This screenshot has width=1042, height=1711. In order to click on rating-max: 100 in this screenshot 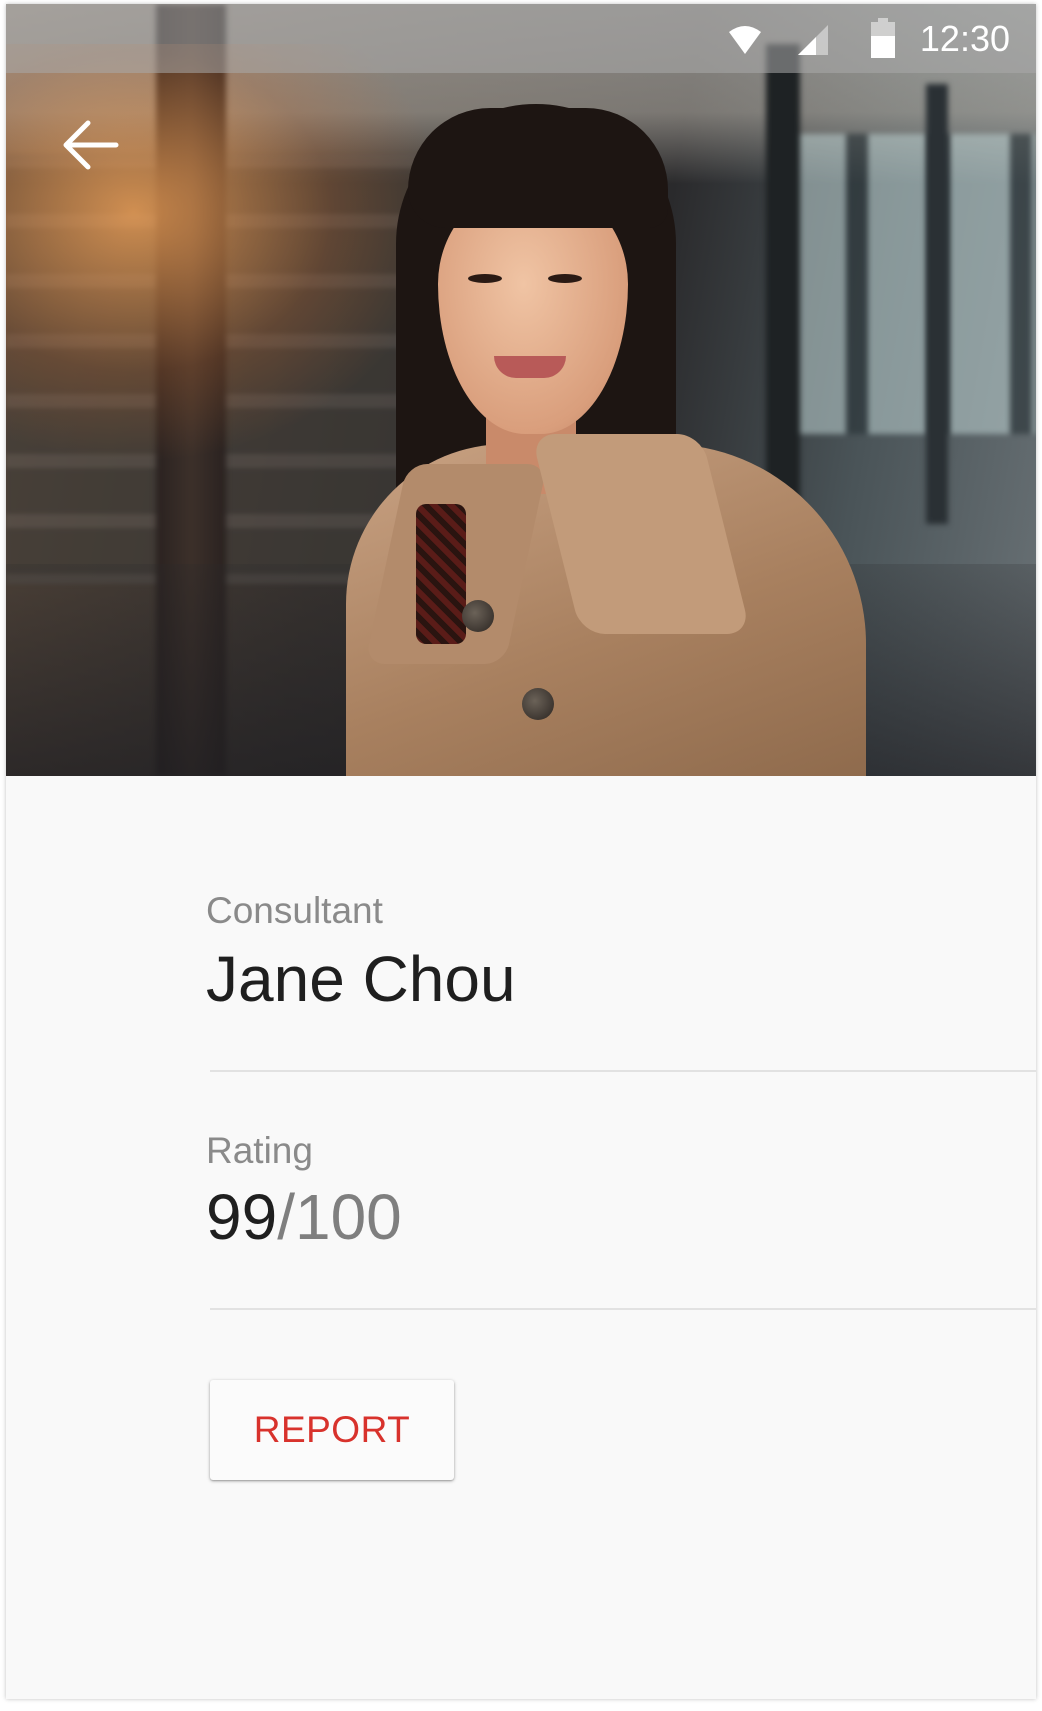, I will do `click(348, 1217)`.